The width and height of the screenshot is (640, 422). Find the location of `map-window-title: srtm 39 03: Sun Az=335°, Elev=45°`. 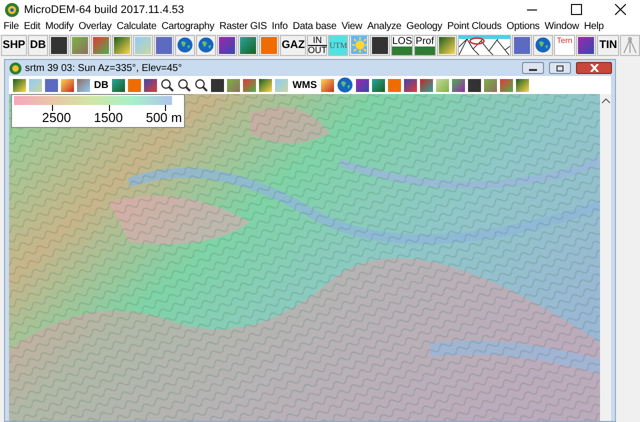

map-window-title: srtm 39 03: Sun Az=335°, Elev=45° is located at coordinates (103, 68).